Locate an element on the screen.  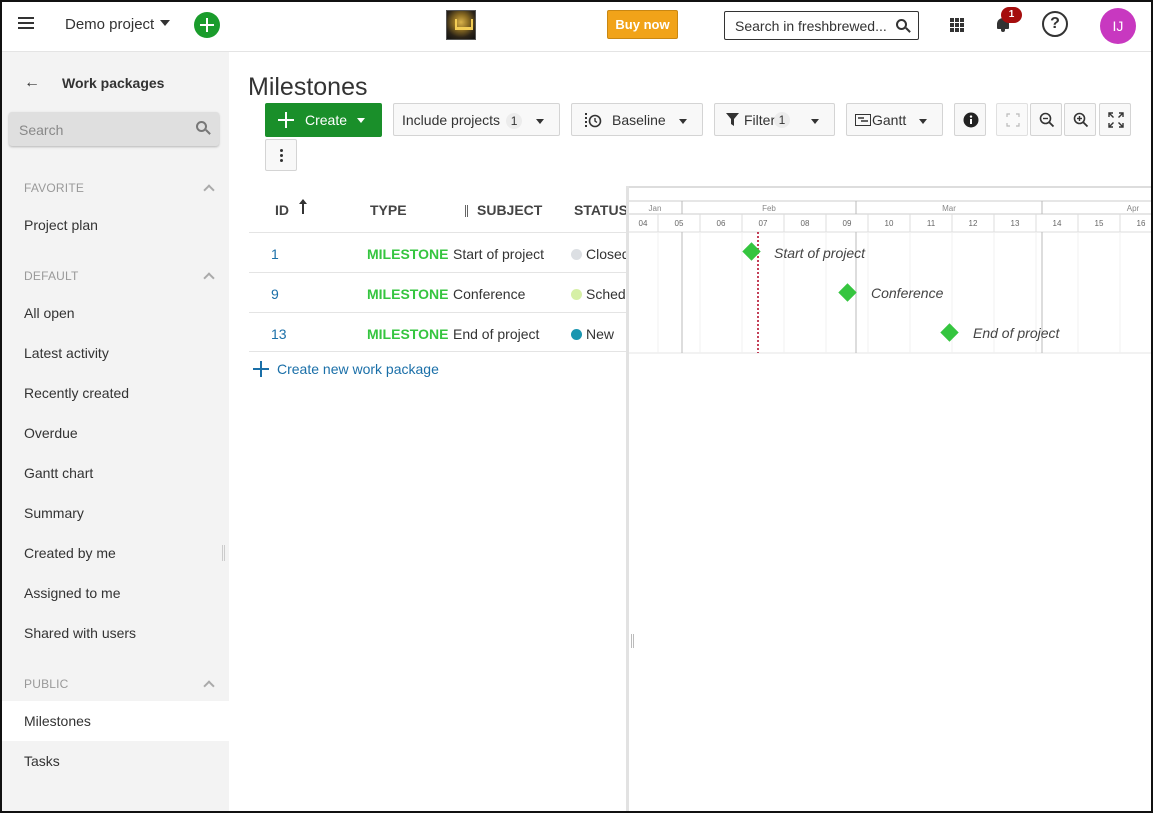
row-subject: Conference is located at coordinates (489, 294).